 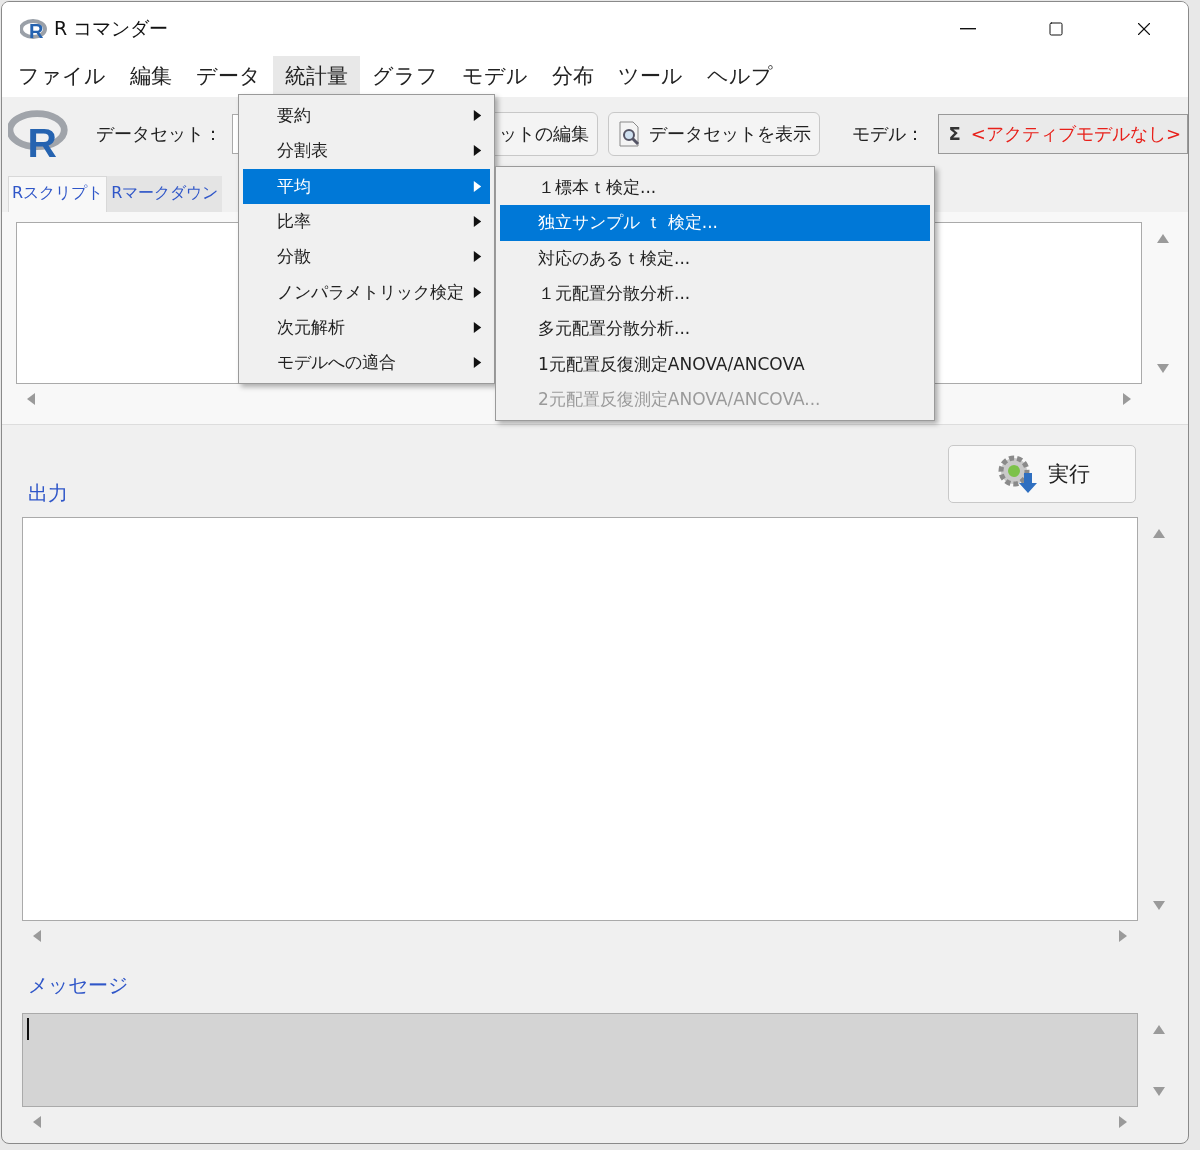 I want to click on sigma-icon: Σ, so click(x=954, y=134).